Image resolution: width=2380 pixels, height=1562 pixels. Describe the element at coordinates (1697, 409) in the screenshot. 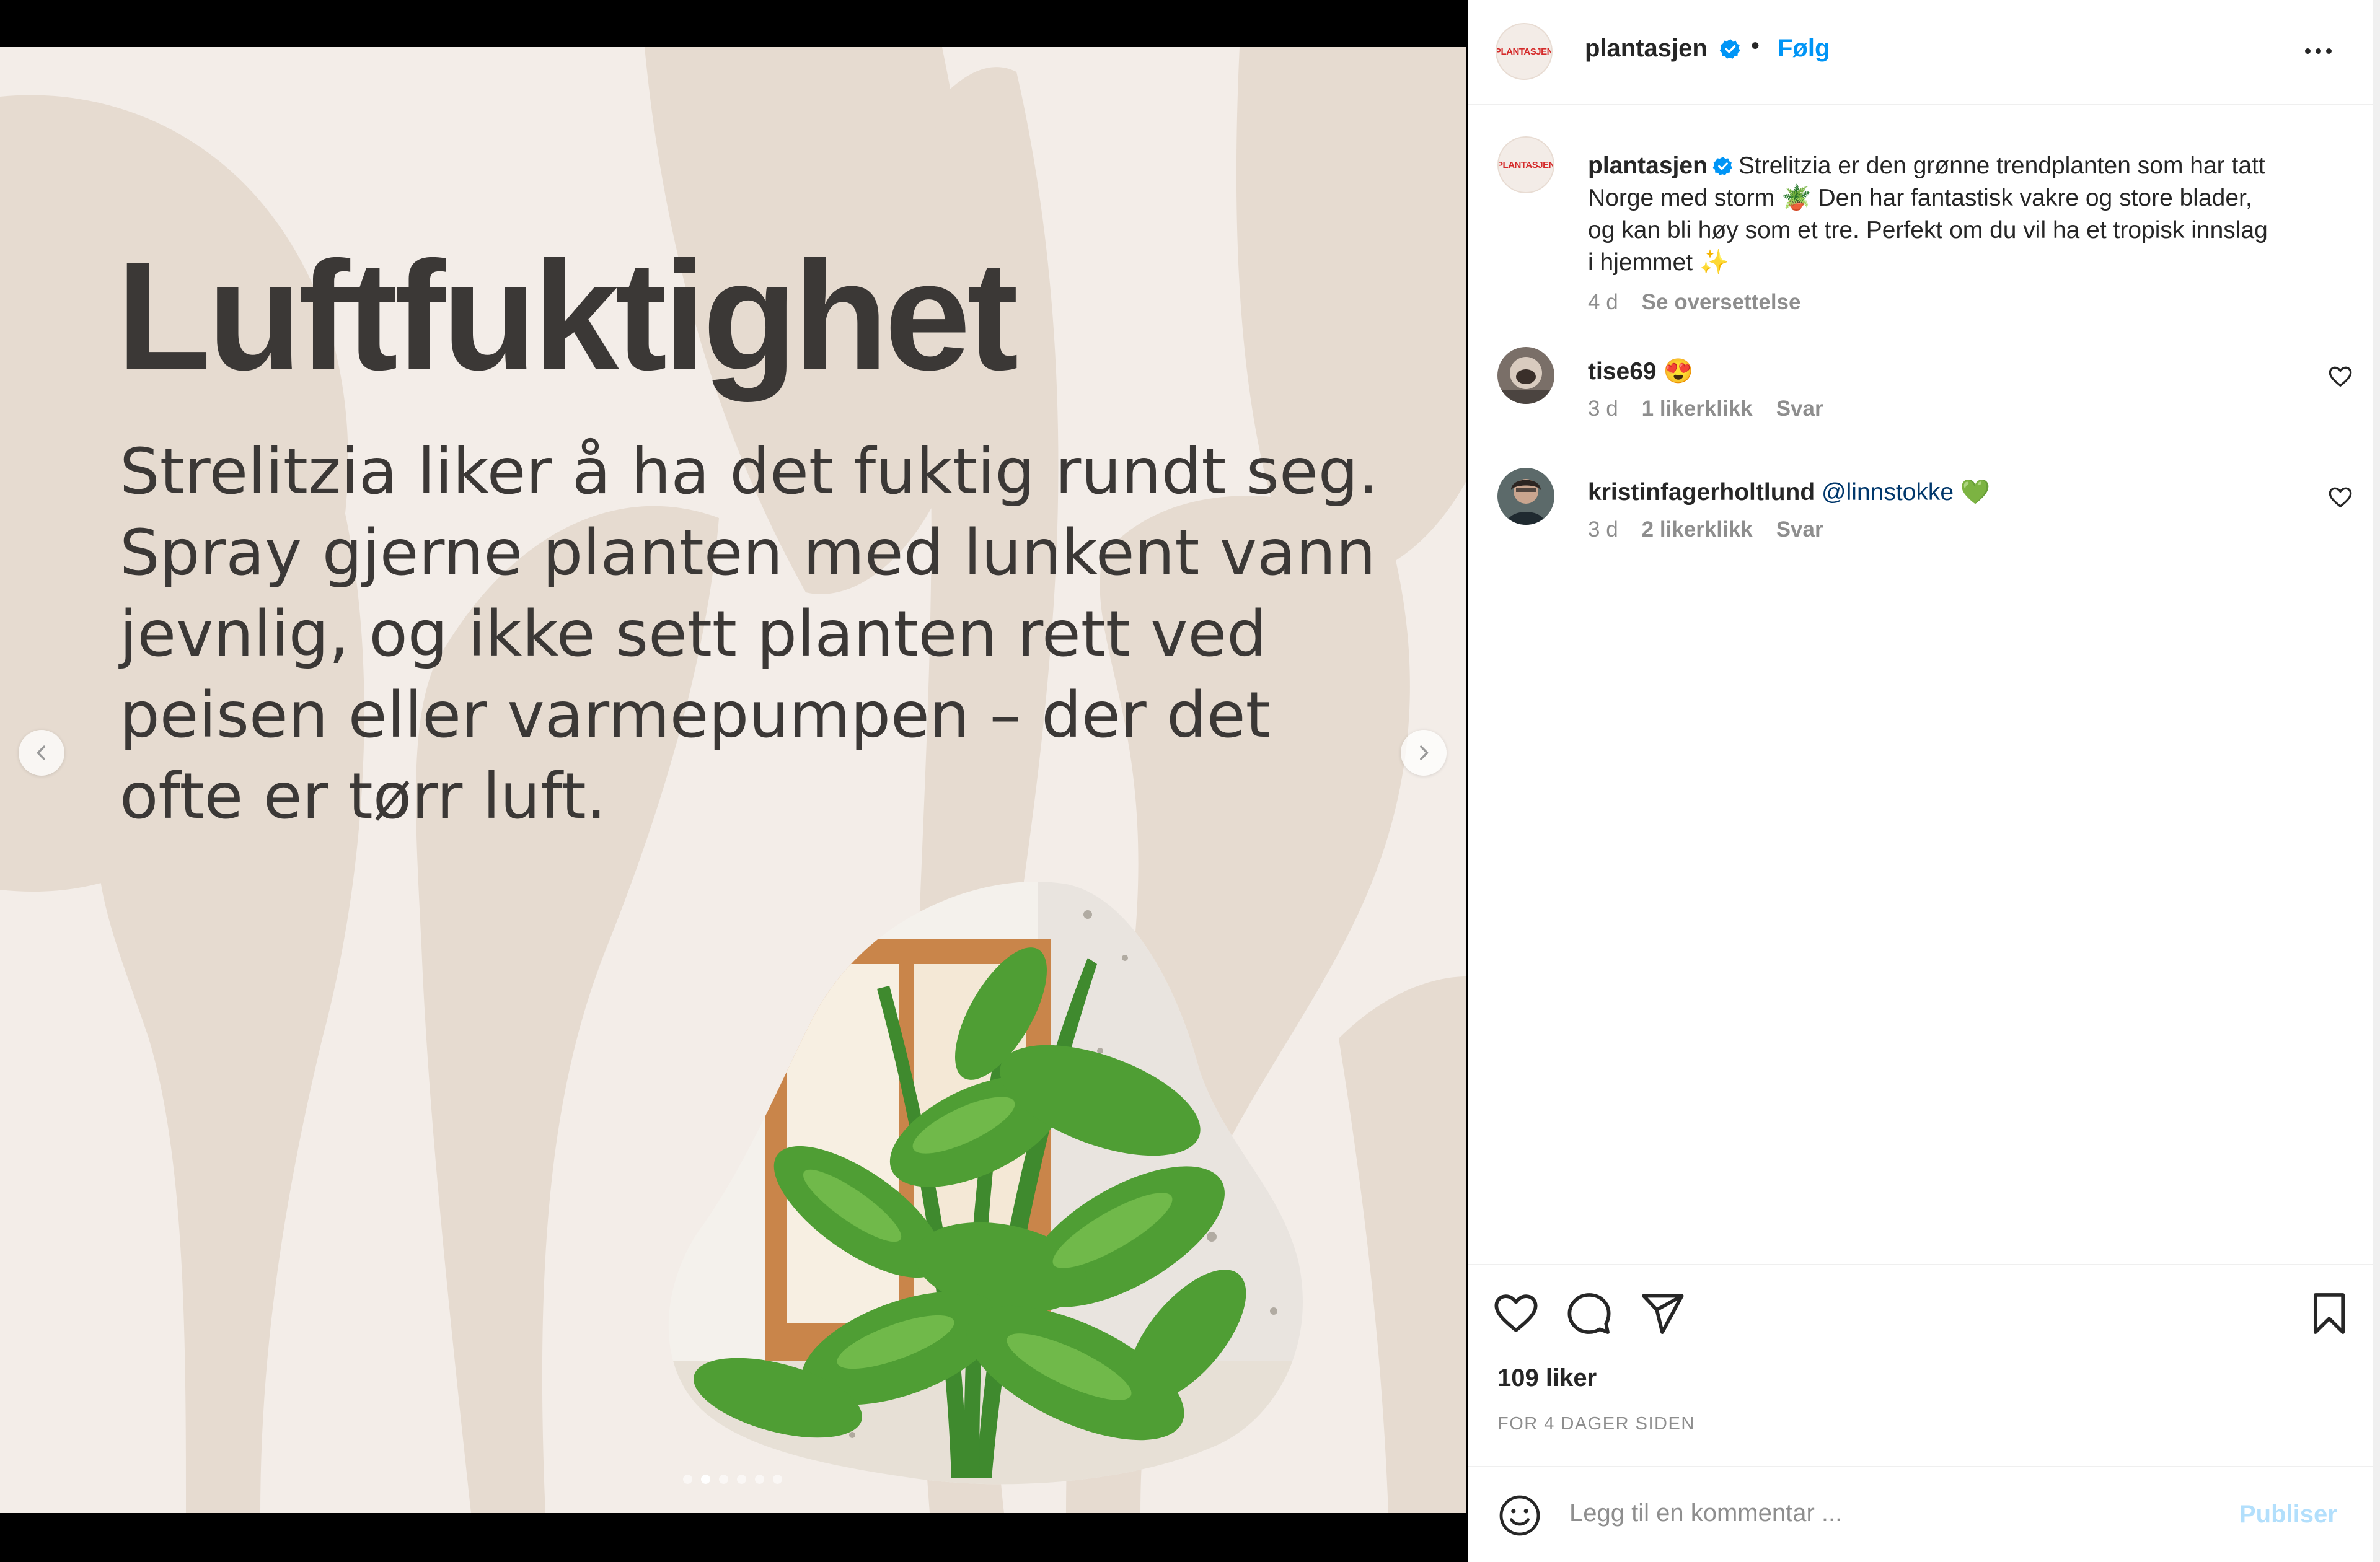

I see `comment-likes: 1 likerklikk` at that location.